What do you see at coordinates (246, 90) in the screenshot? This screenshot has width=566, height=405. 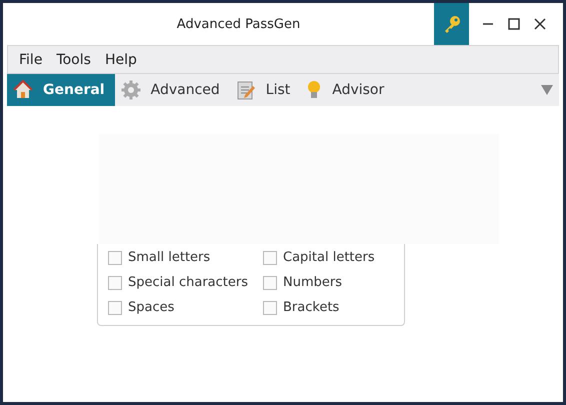 I see `notepad-icon` at bounding box center [246, 90].